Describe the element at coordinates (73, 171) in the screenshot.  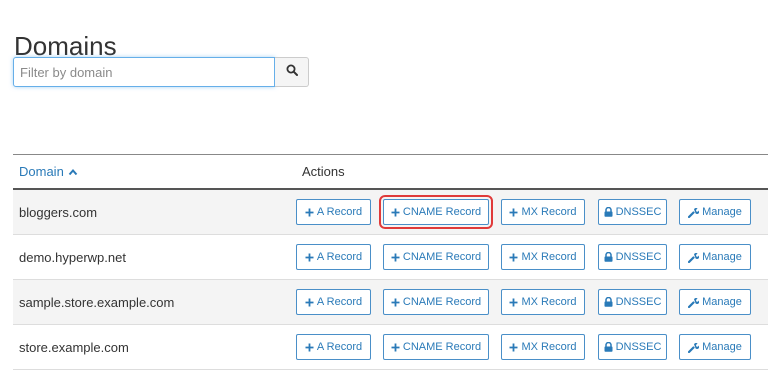
I see `chevron-up-icon` at that location.